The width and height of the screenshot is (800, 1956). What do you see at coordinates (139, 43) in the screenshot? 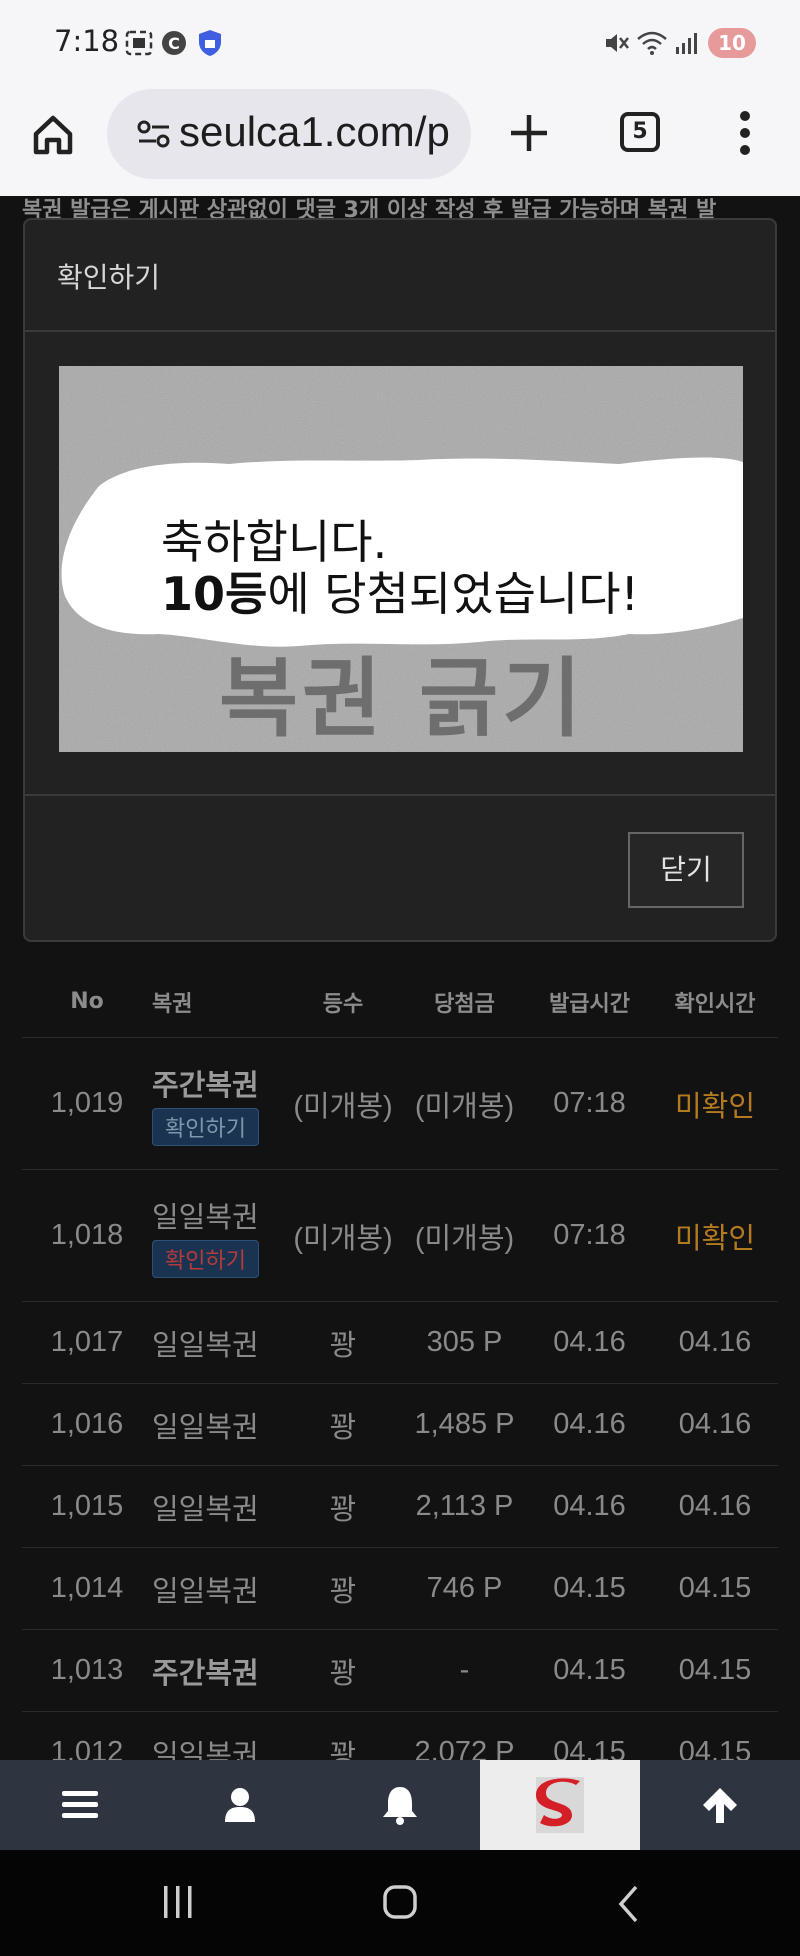
I see `screenshot-icon` at bounding box center [139, 43].